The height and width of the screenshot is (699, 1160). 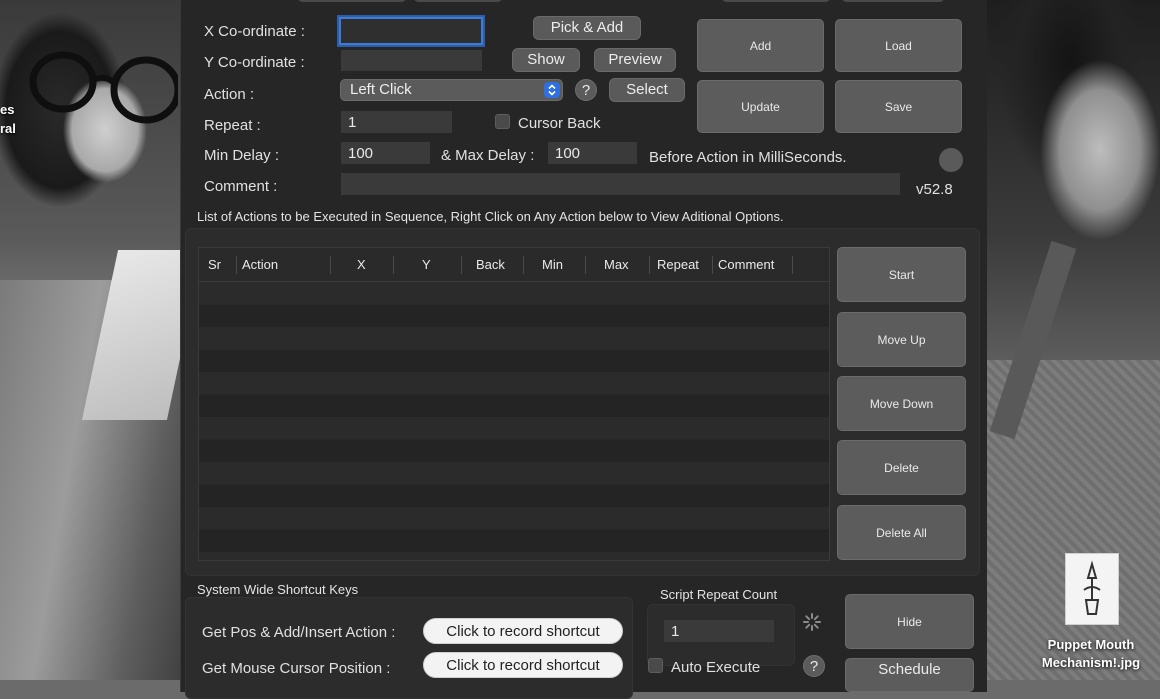 What do you see at coordinates (278, 589) in the screenshot?
I see `shortcut-section-title: System Wide Shortcut Keys` at bounding box center [278, 589].